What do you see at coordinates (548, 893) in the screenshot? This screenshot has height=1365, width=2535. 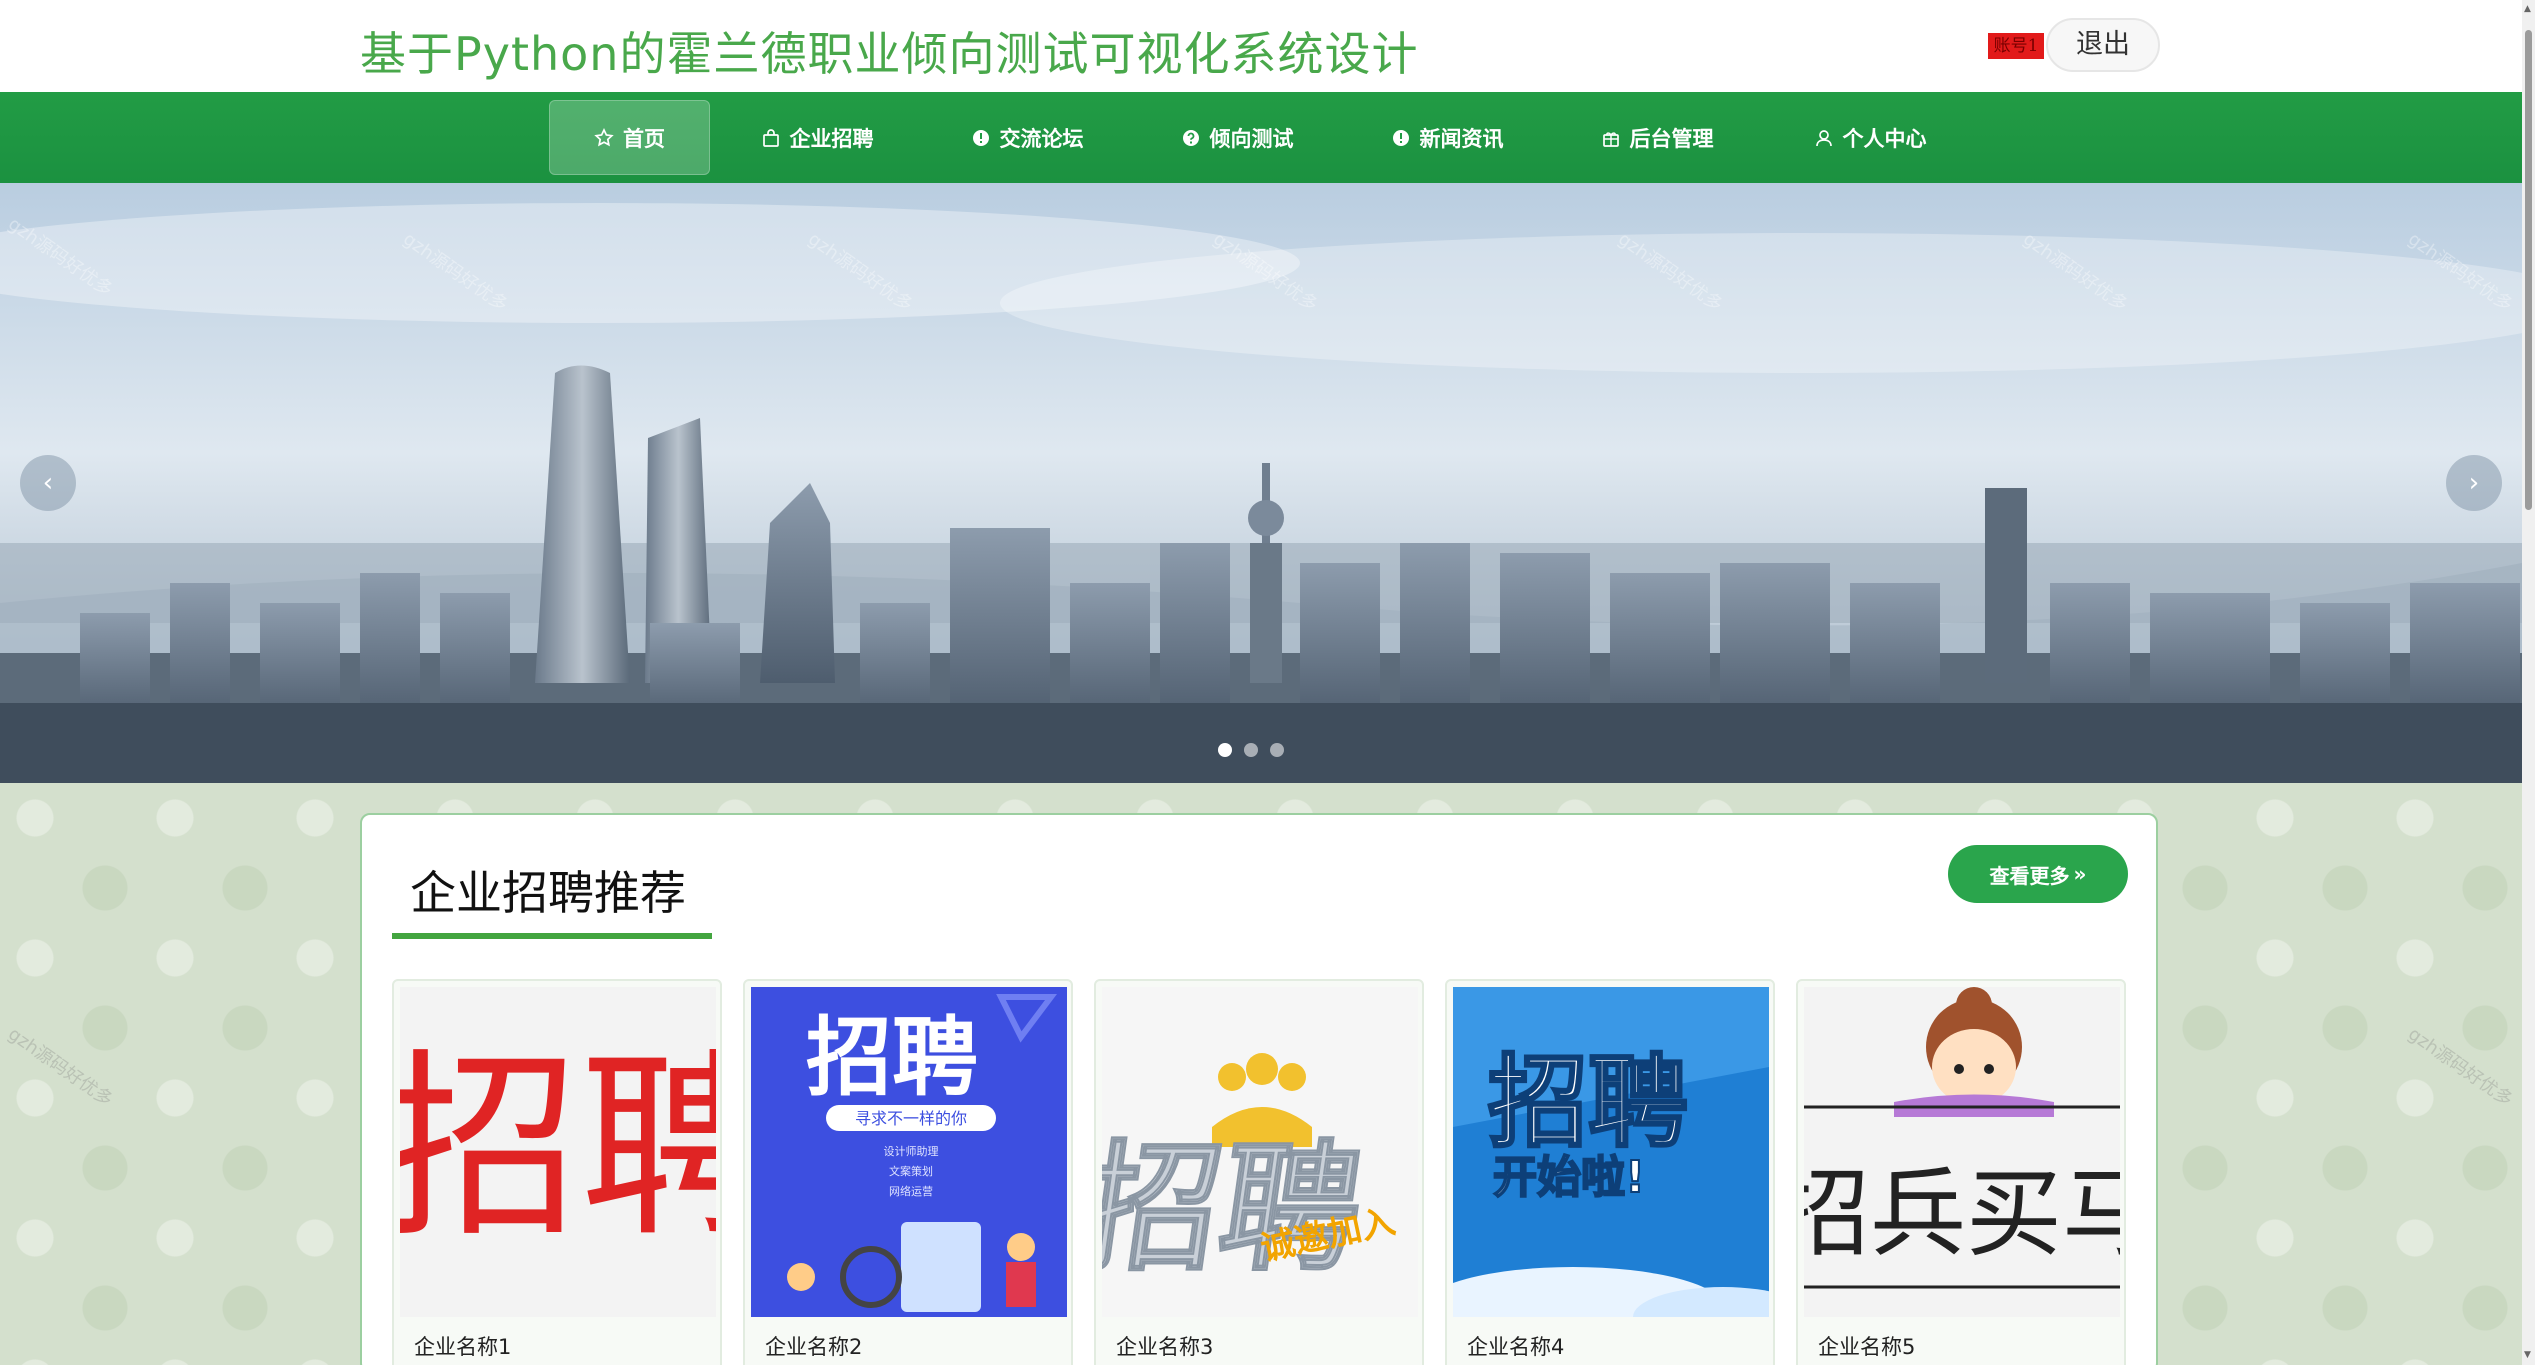 I see `section-title: 企业招聘推荐` at bounding box center [548, 893].